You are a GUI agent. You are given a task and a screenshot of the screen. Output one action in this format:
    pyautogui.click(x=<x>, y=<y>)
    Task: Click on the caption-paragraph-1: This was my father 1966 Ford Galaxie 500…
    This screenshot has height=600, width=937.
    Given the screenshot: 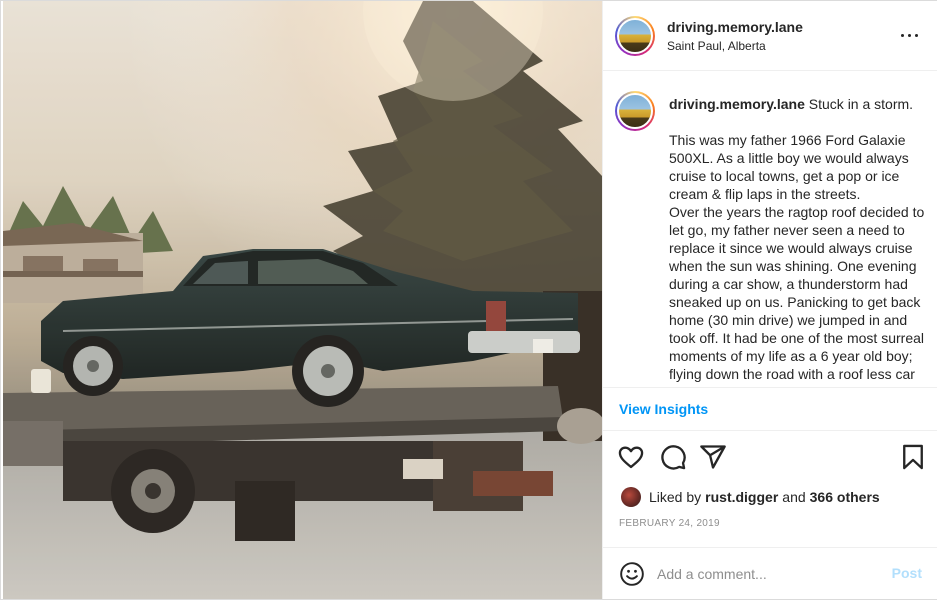 What is the action you would take?
    pyautogui.click(x=789, y=167)
    